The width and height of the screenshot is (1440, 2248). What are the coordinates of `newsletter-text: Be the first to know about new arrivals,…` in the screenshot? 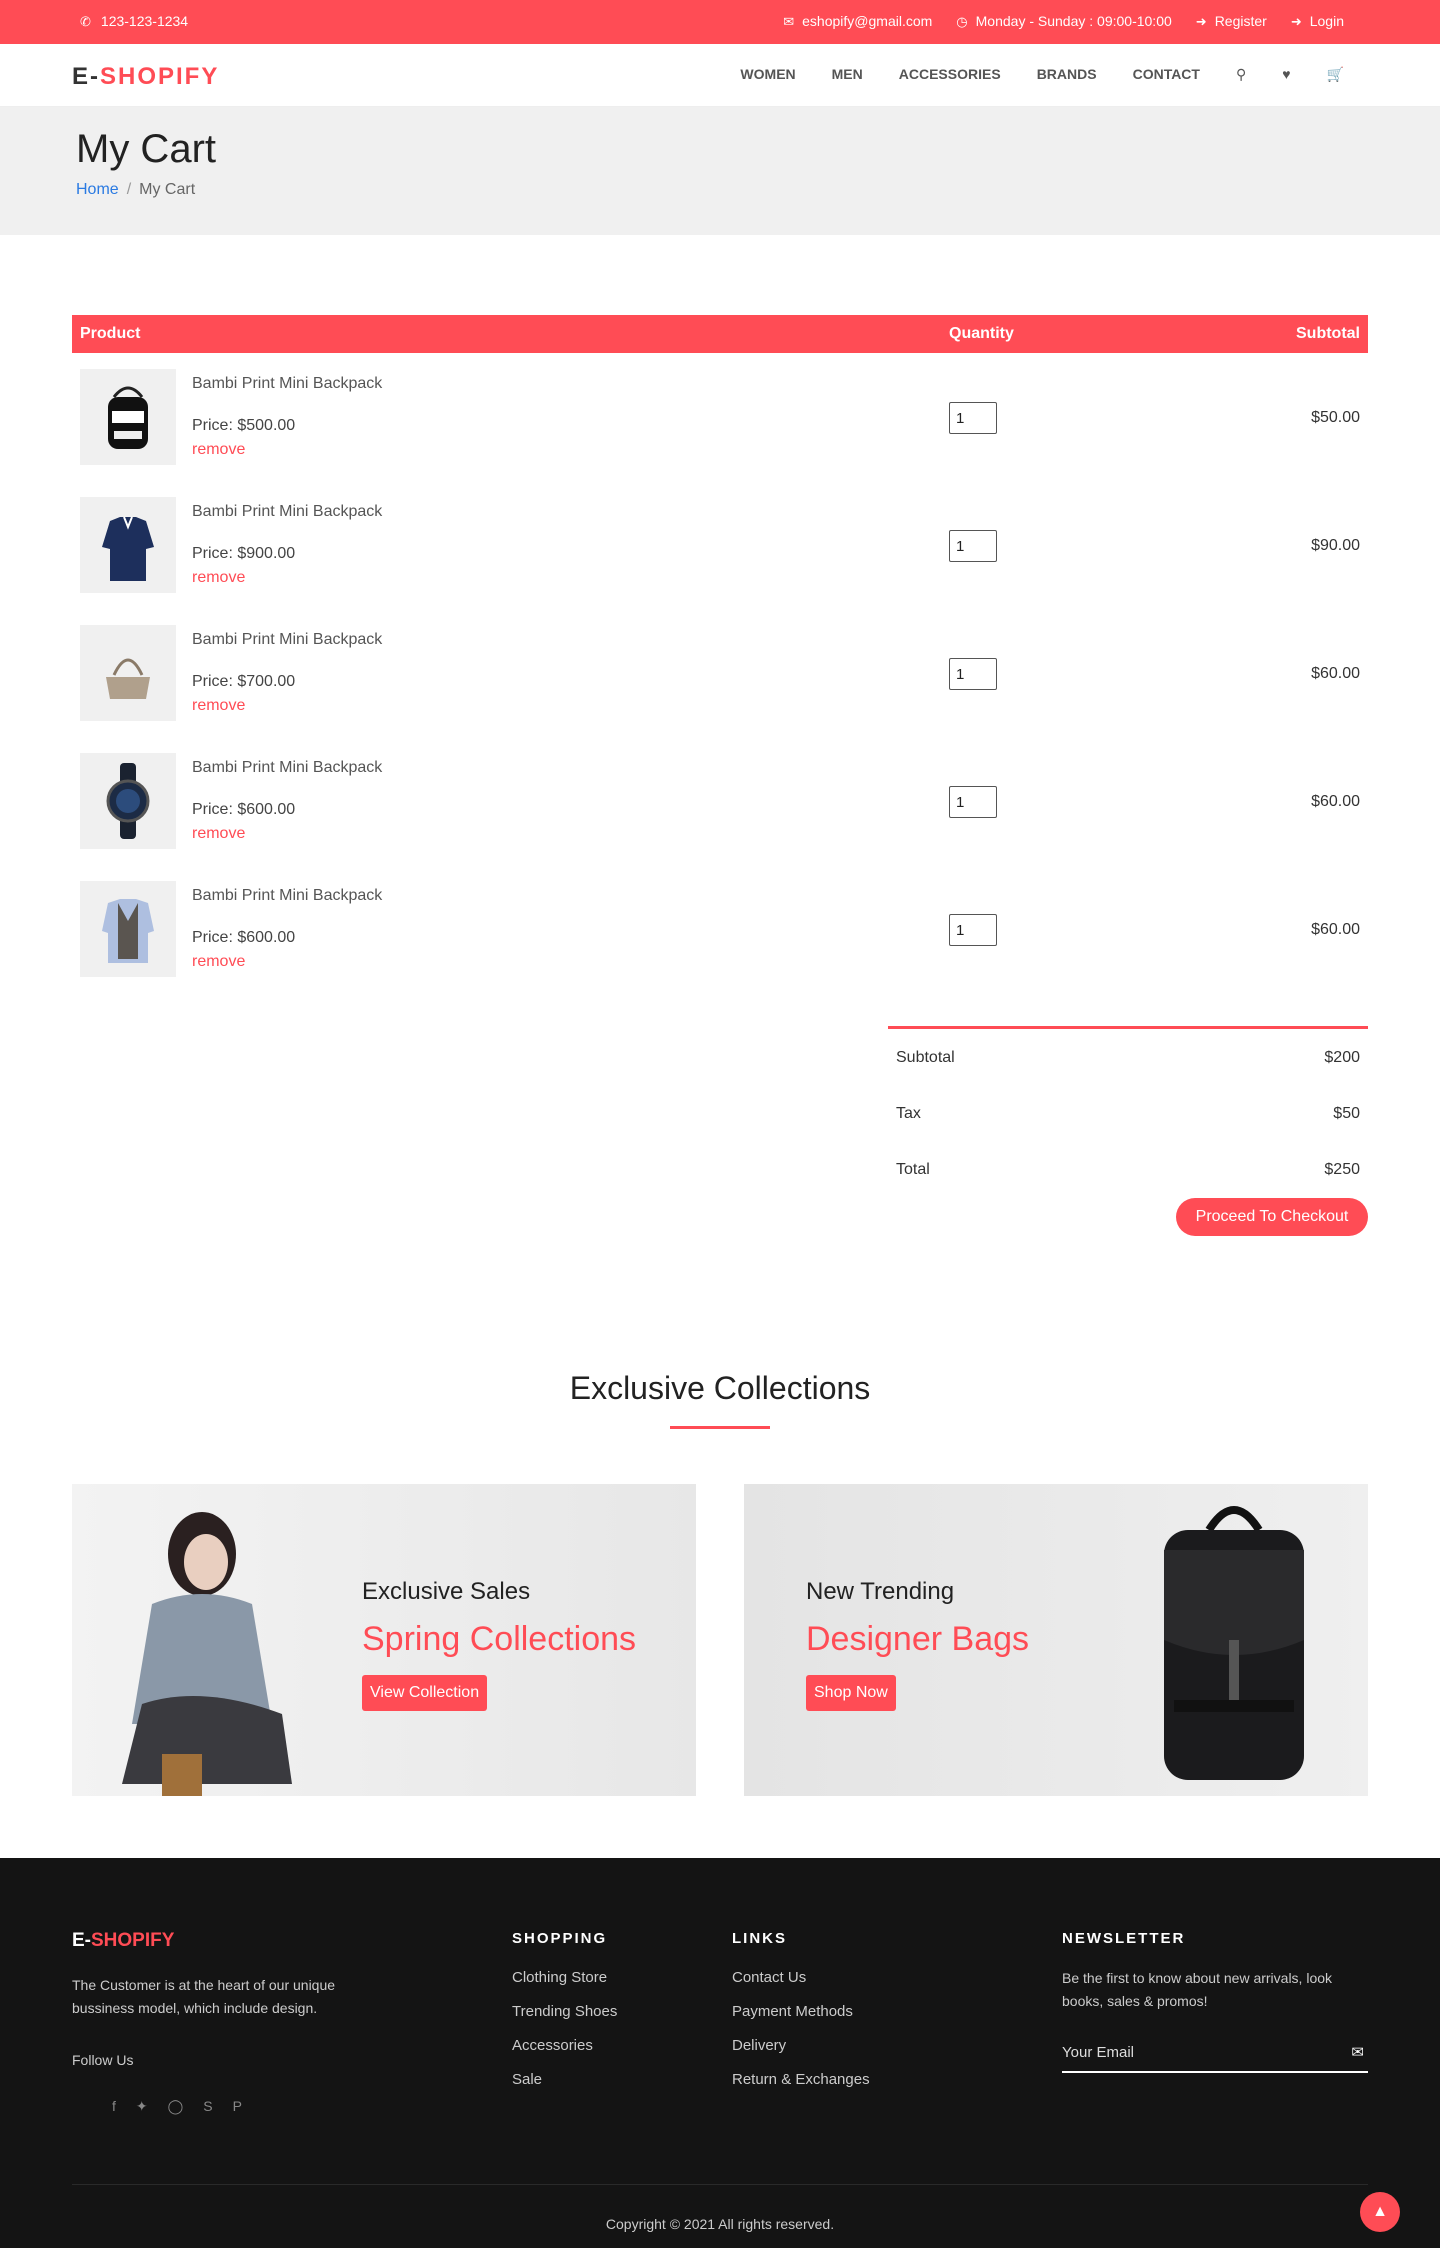 It's located at (1197, 1989).